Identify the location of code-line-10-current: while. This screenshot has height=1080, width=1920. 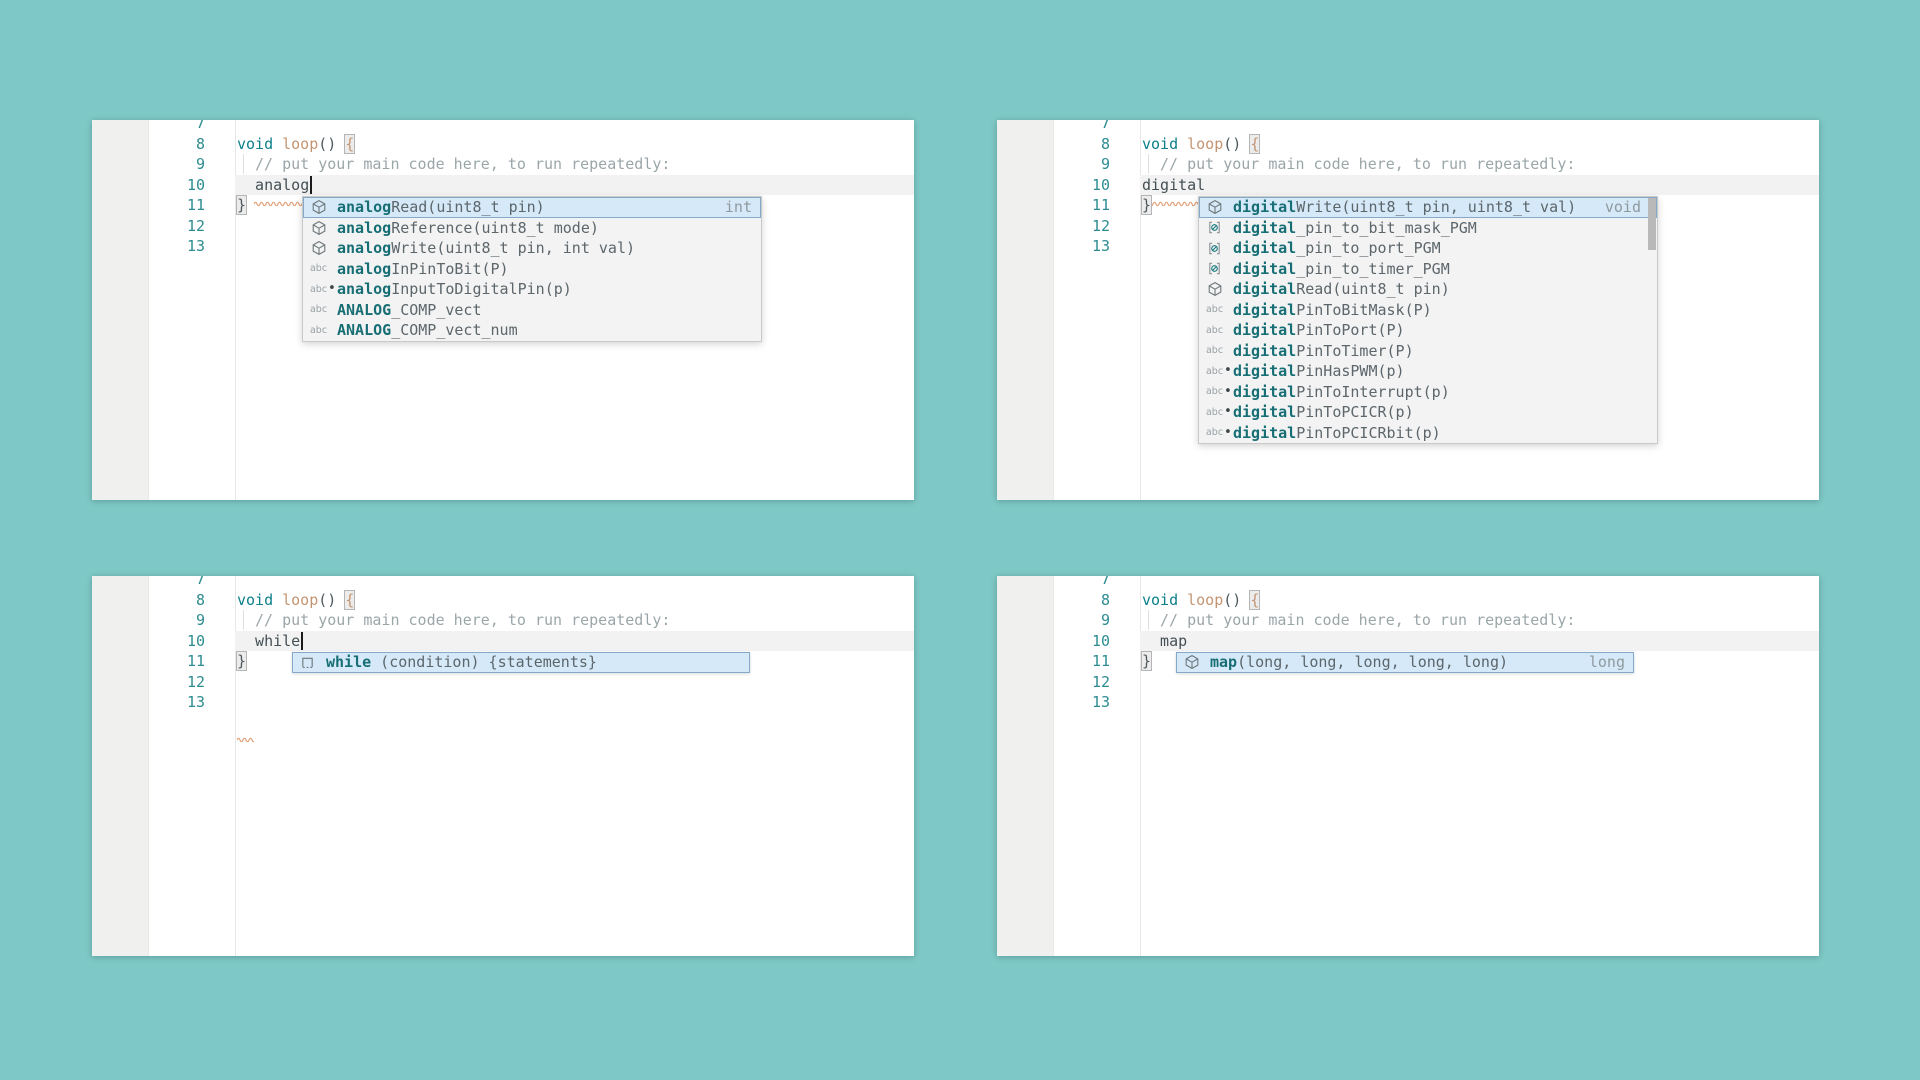
(503, 640).